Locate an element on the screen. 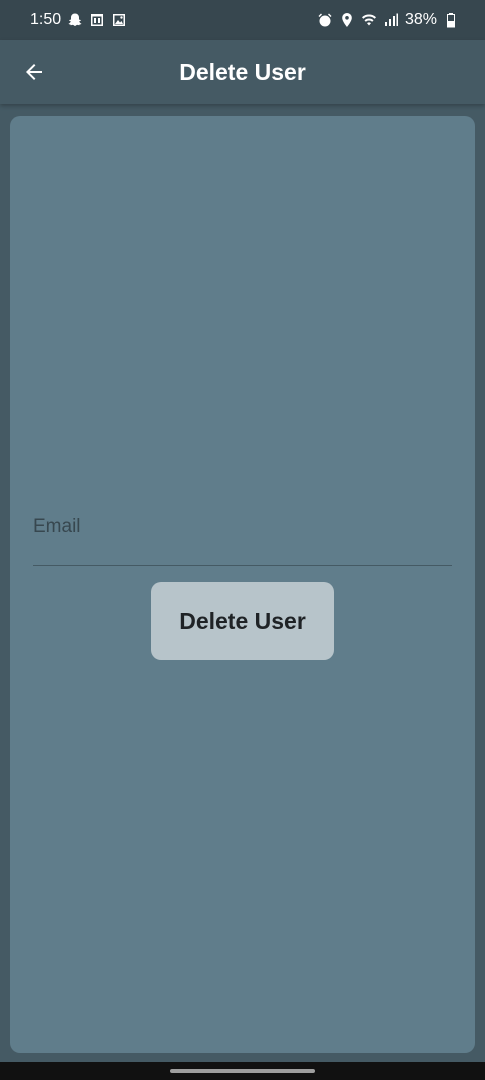 This screenshot has height=1080, width=485. navigation-bar is located at coordinates (242, 1071).